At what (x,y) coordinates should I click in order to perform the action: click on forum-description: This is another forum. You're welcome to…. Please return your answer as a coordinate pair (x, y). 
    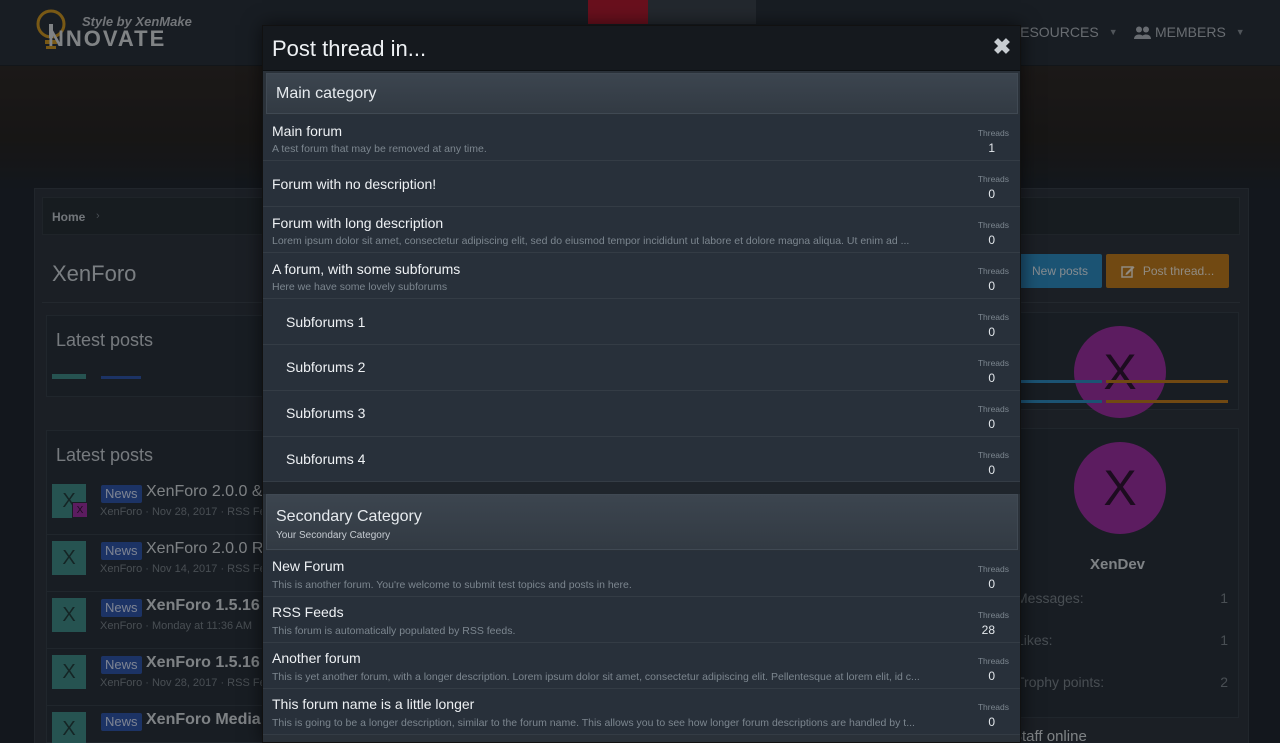
    Looking at the image, I should click on (452, 585).